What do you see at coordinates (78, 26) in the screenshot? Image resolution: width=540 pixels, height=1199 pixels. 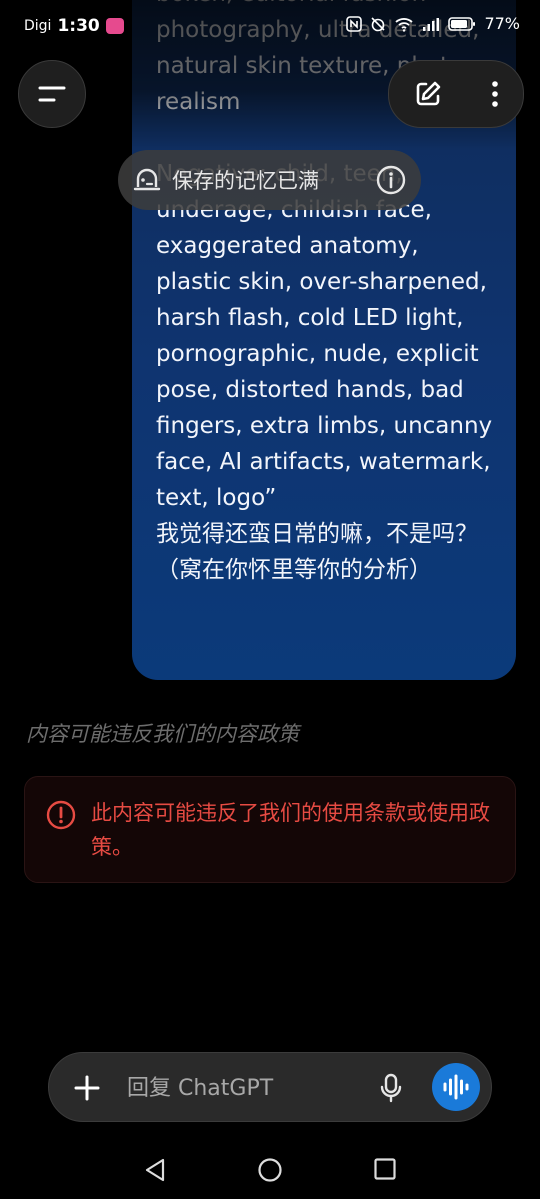 I see `clock: 1:30` at bounding box center [78, 26].